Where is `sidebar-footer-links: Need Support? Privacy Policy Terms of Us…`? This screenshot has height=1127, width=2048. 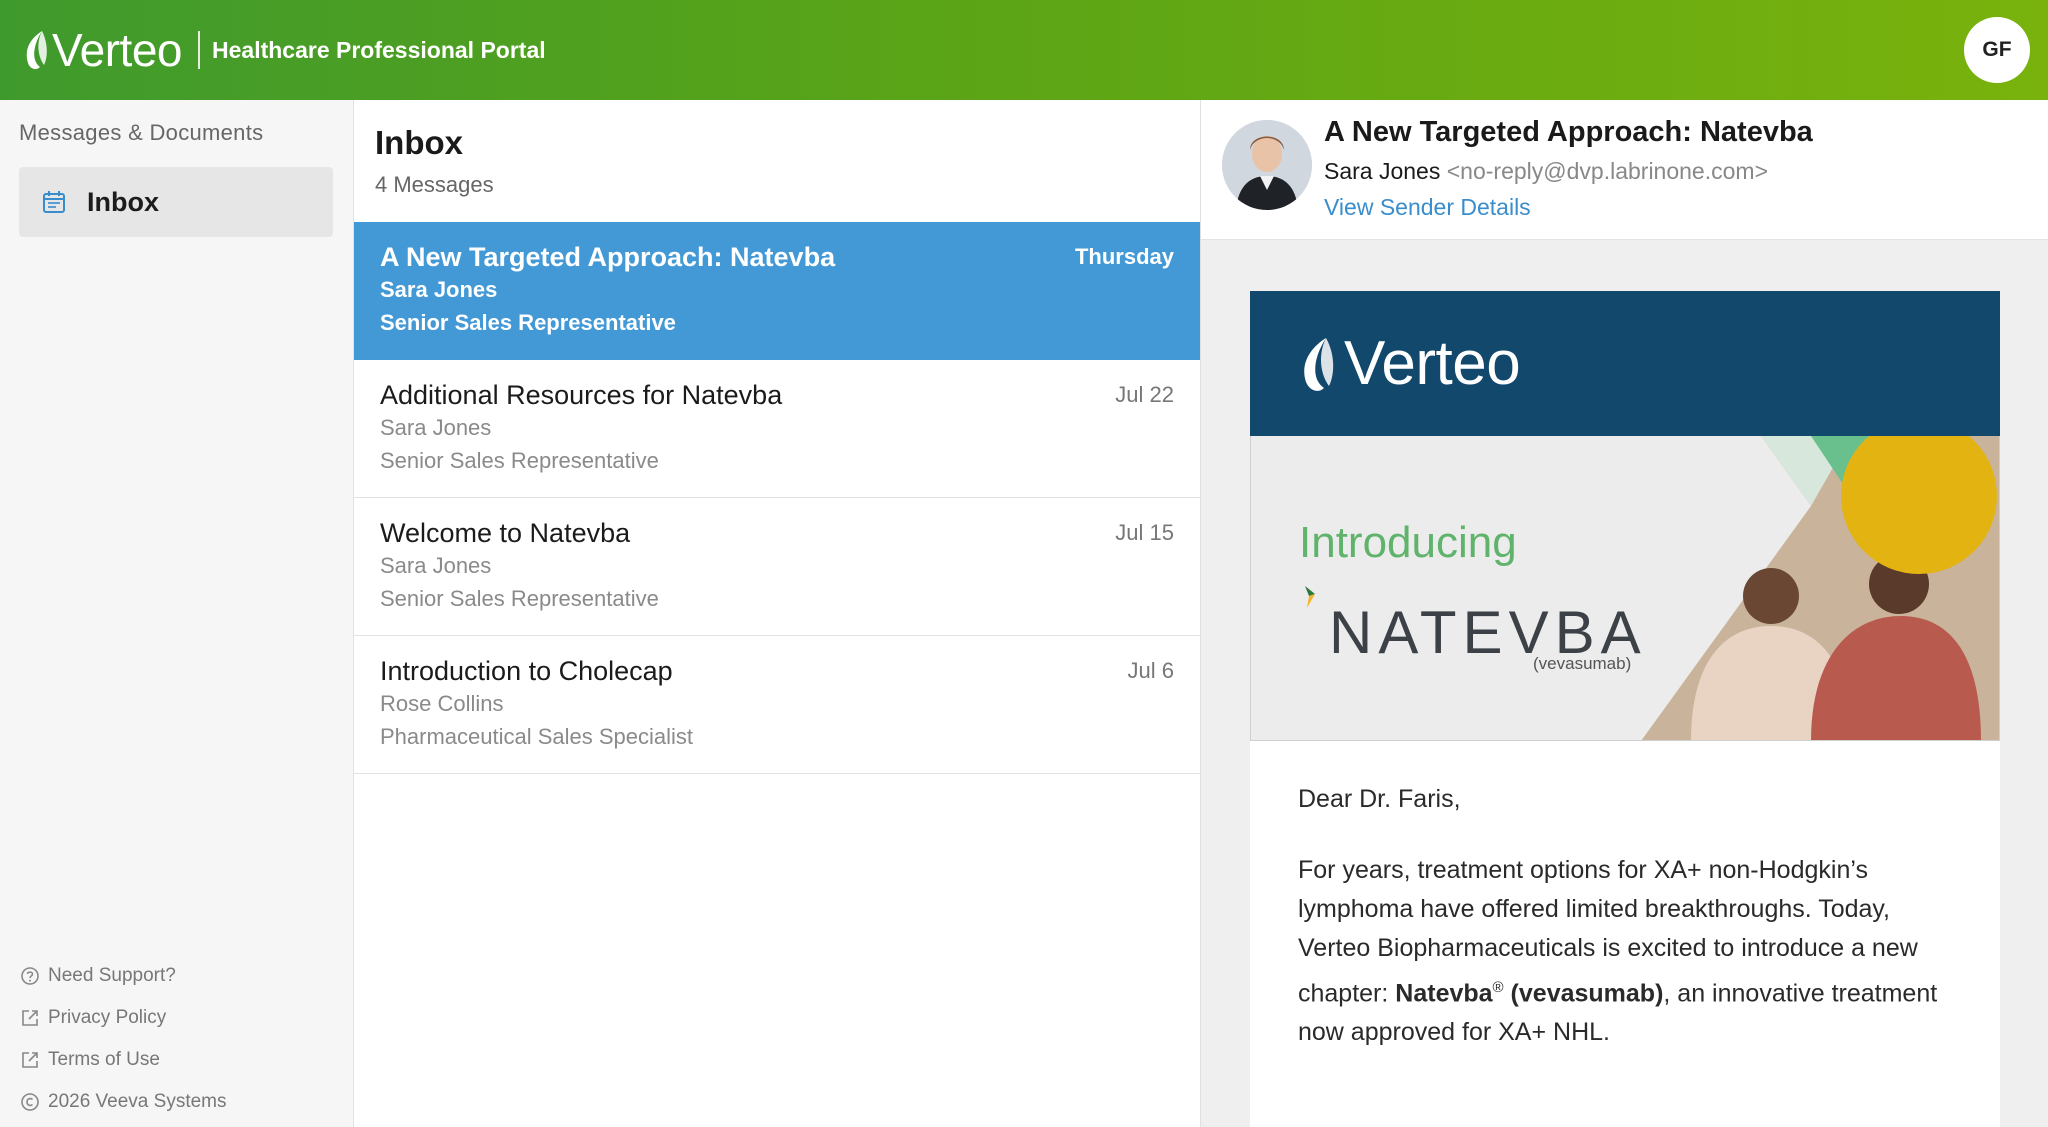 sidebar-footer-links: Need Support? Privacy Policy Terms of Us… is located at coordinates (123, 1039).